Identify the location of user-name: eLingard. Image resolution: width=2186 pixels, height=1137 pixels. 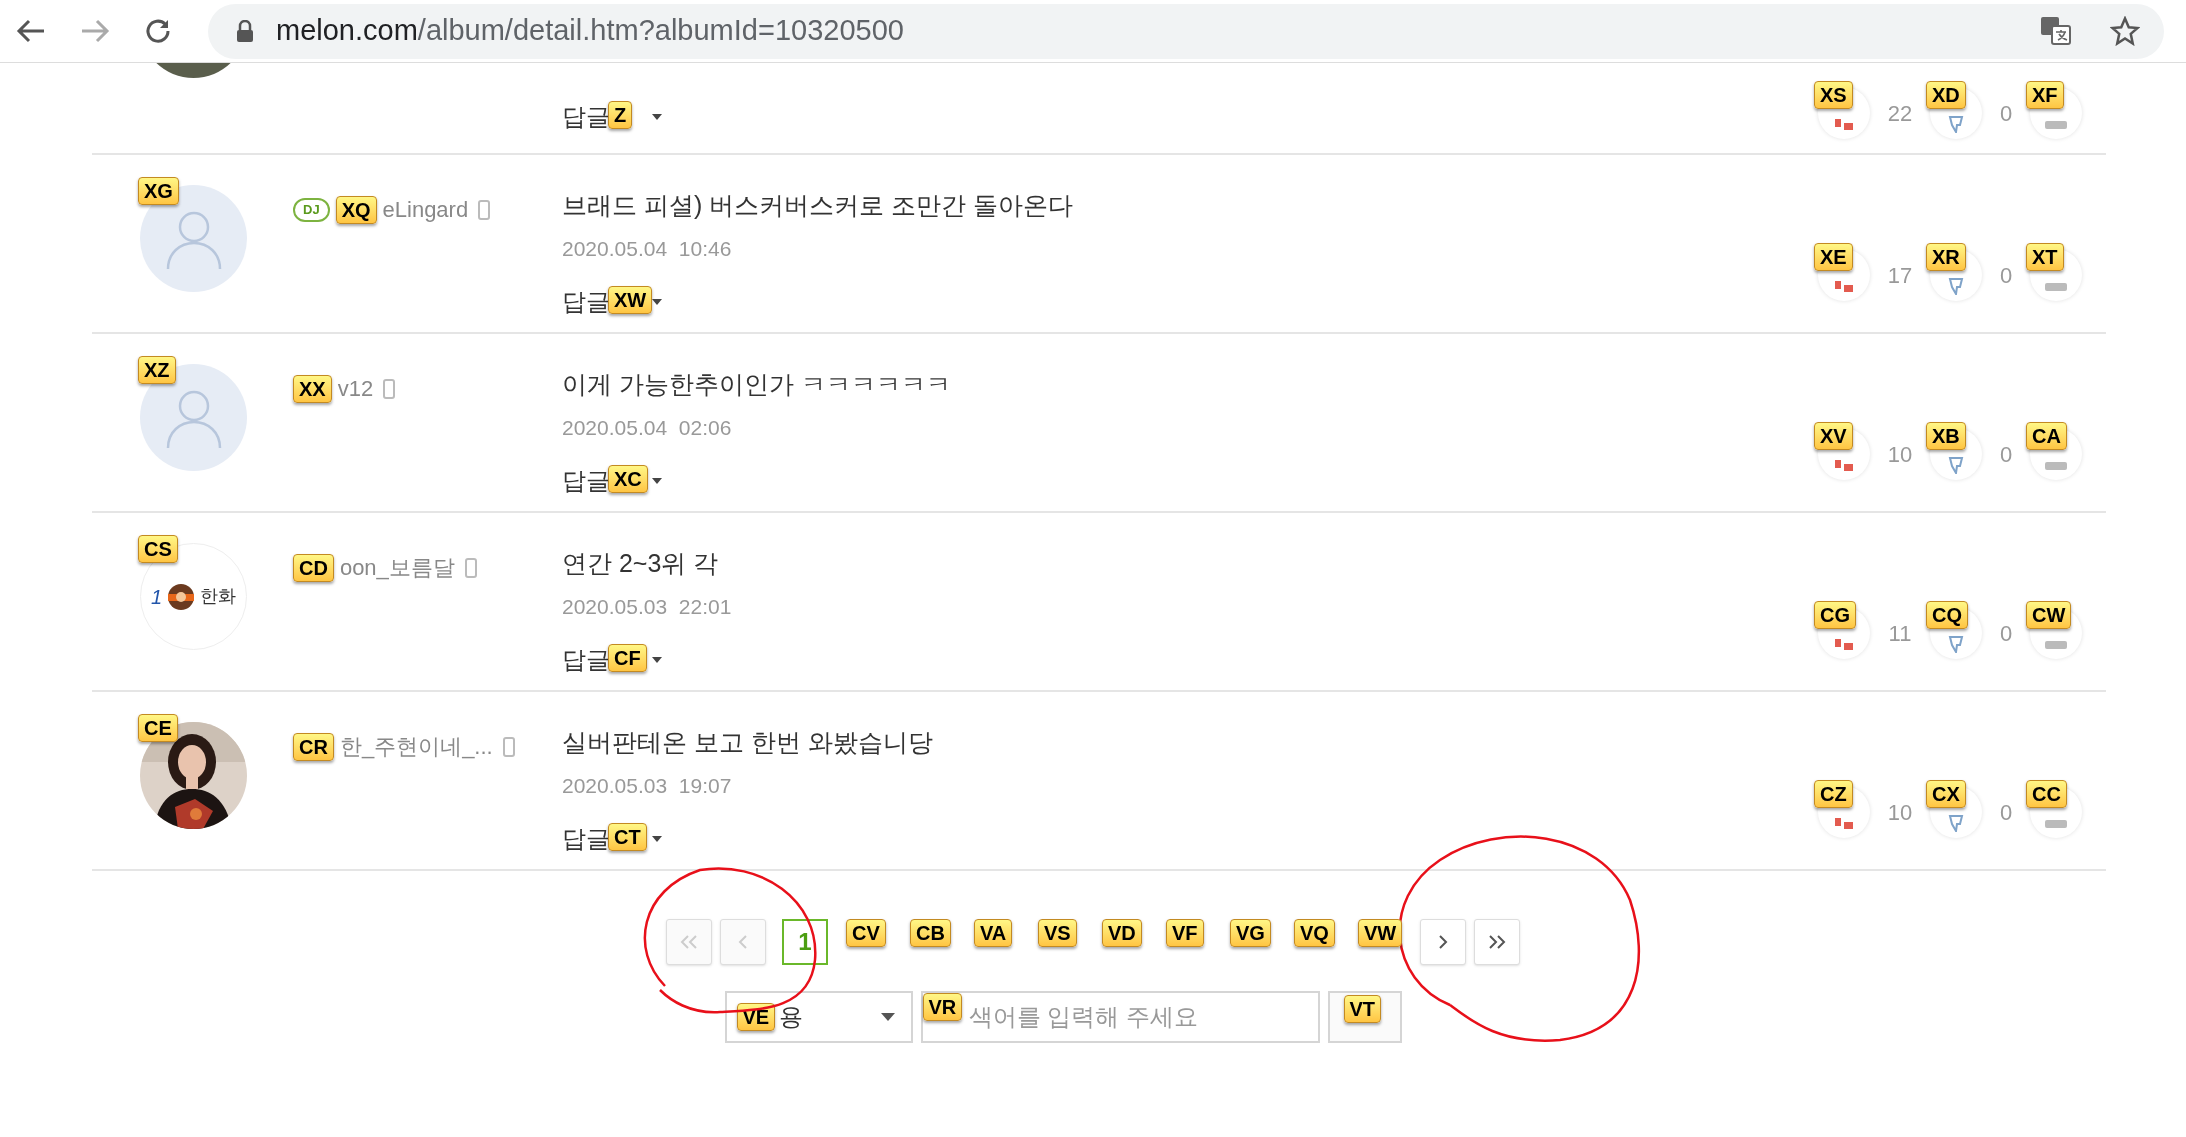
(425, 209).